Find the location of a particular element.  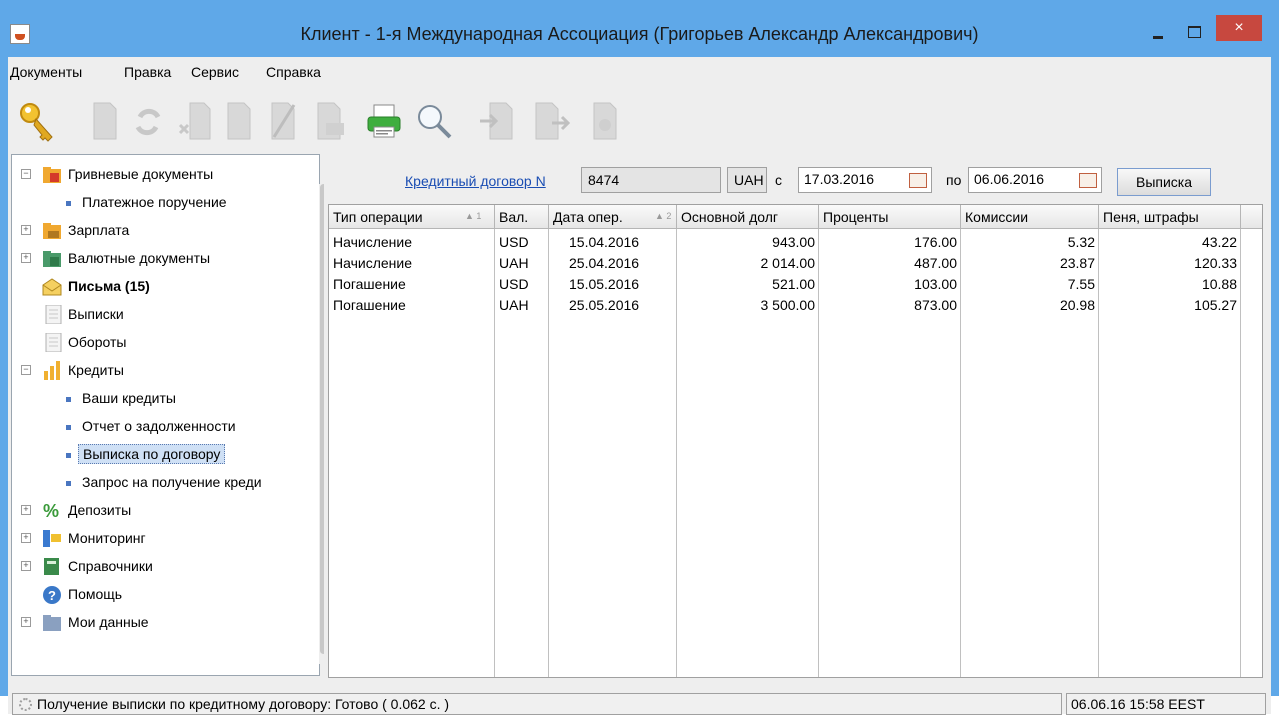

help-icon: ? is located at coordinates (52, 595).